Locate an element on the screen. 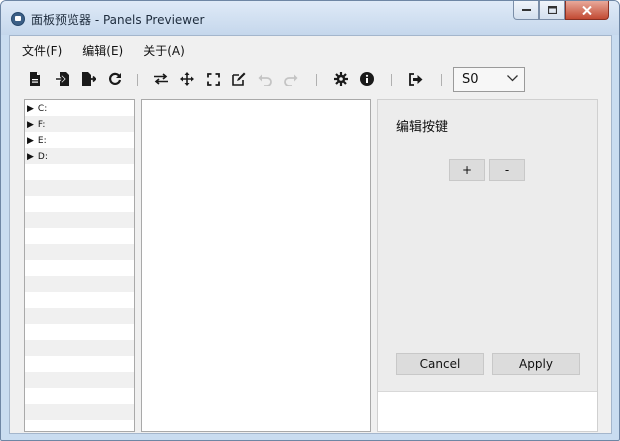  panel-footer-area is located at coordinates (487, 411).